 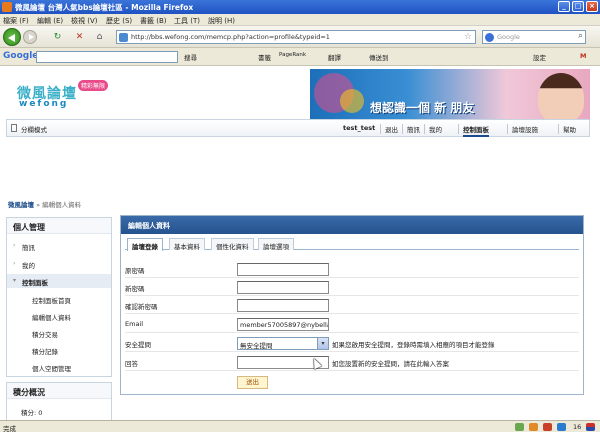 I want to click on menu-file: 檔案 (F), so click(x=16, y=21).